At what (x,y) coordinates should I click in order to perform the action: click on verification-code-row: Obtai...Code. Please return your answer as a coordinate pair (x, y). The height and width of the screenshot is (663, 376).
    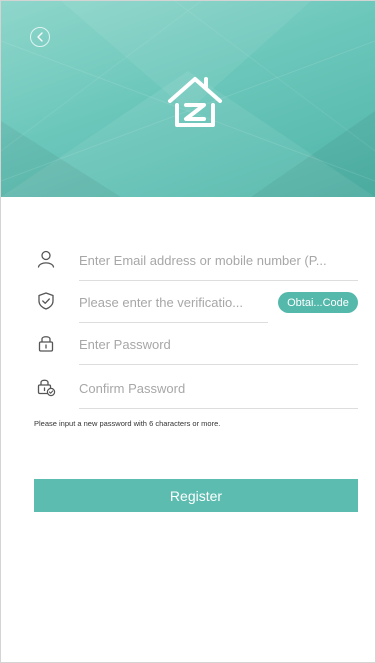
    Looking at the image, I should click on (196, 302).